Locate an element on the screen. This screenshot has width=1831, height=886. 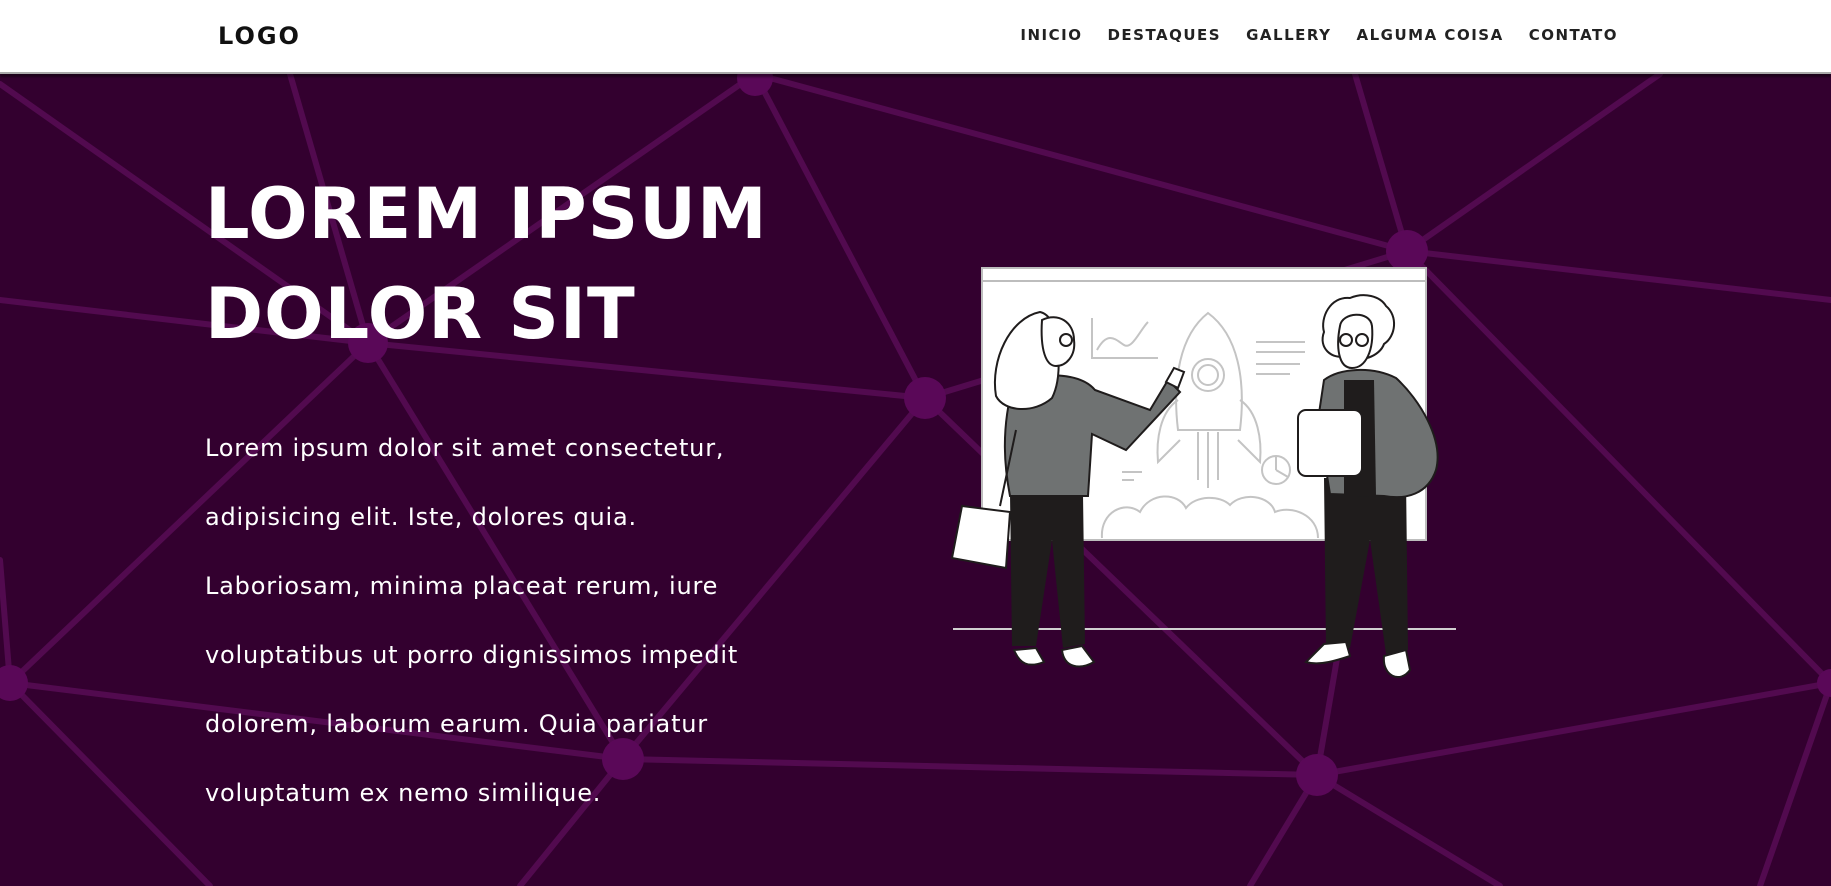
nav-link-gallery: GALLERY is located at coordinates (1288, 35).